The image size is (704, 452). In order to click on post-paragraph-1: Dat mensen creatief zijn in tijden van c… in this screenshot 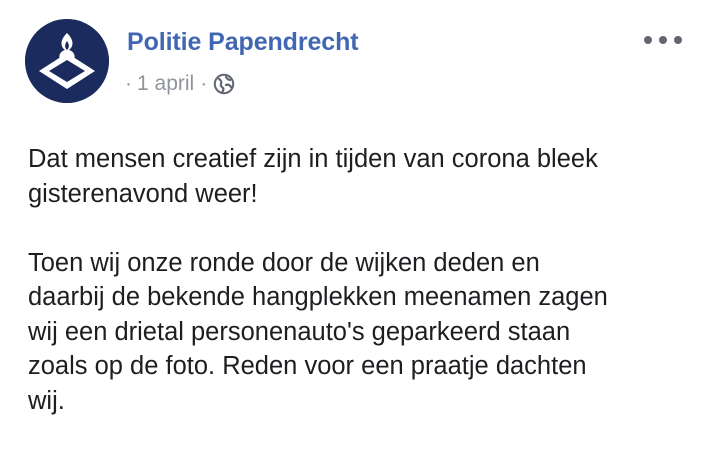, I will do `click(313, 176)`.